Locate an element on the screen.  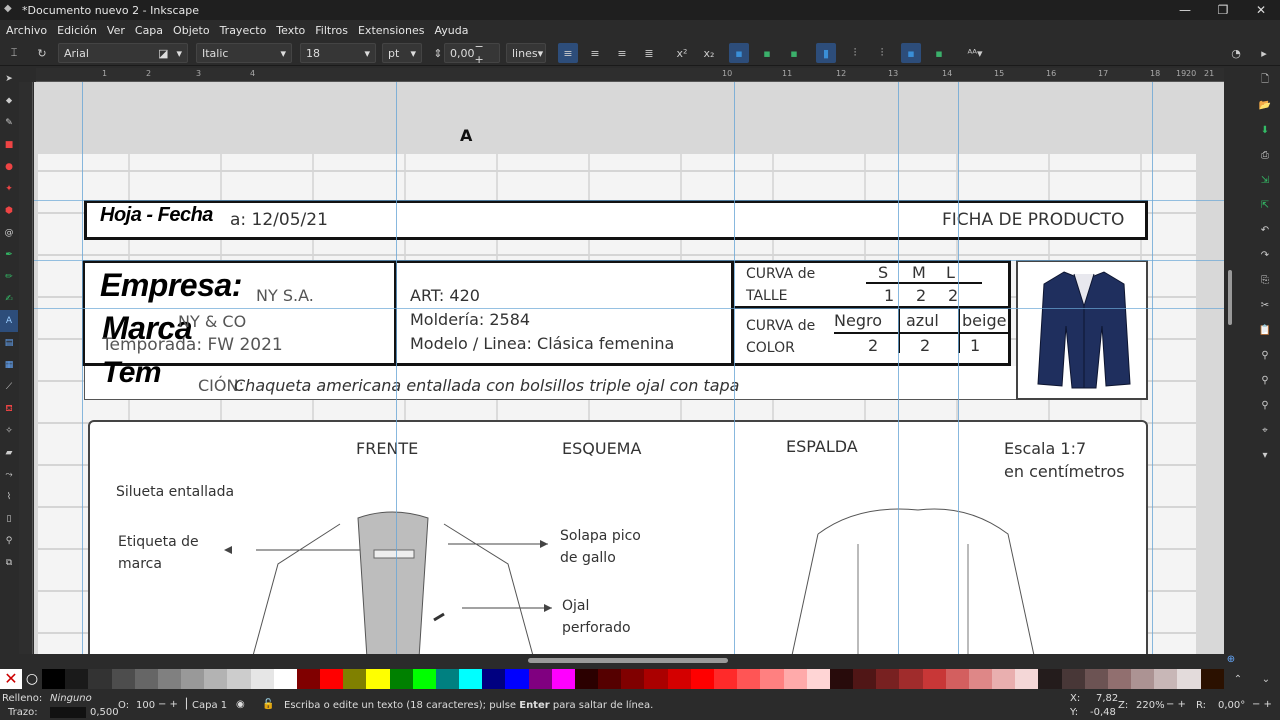
print-icon: ⎙ is located at coordinates (1265, 155).